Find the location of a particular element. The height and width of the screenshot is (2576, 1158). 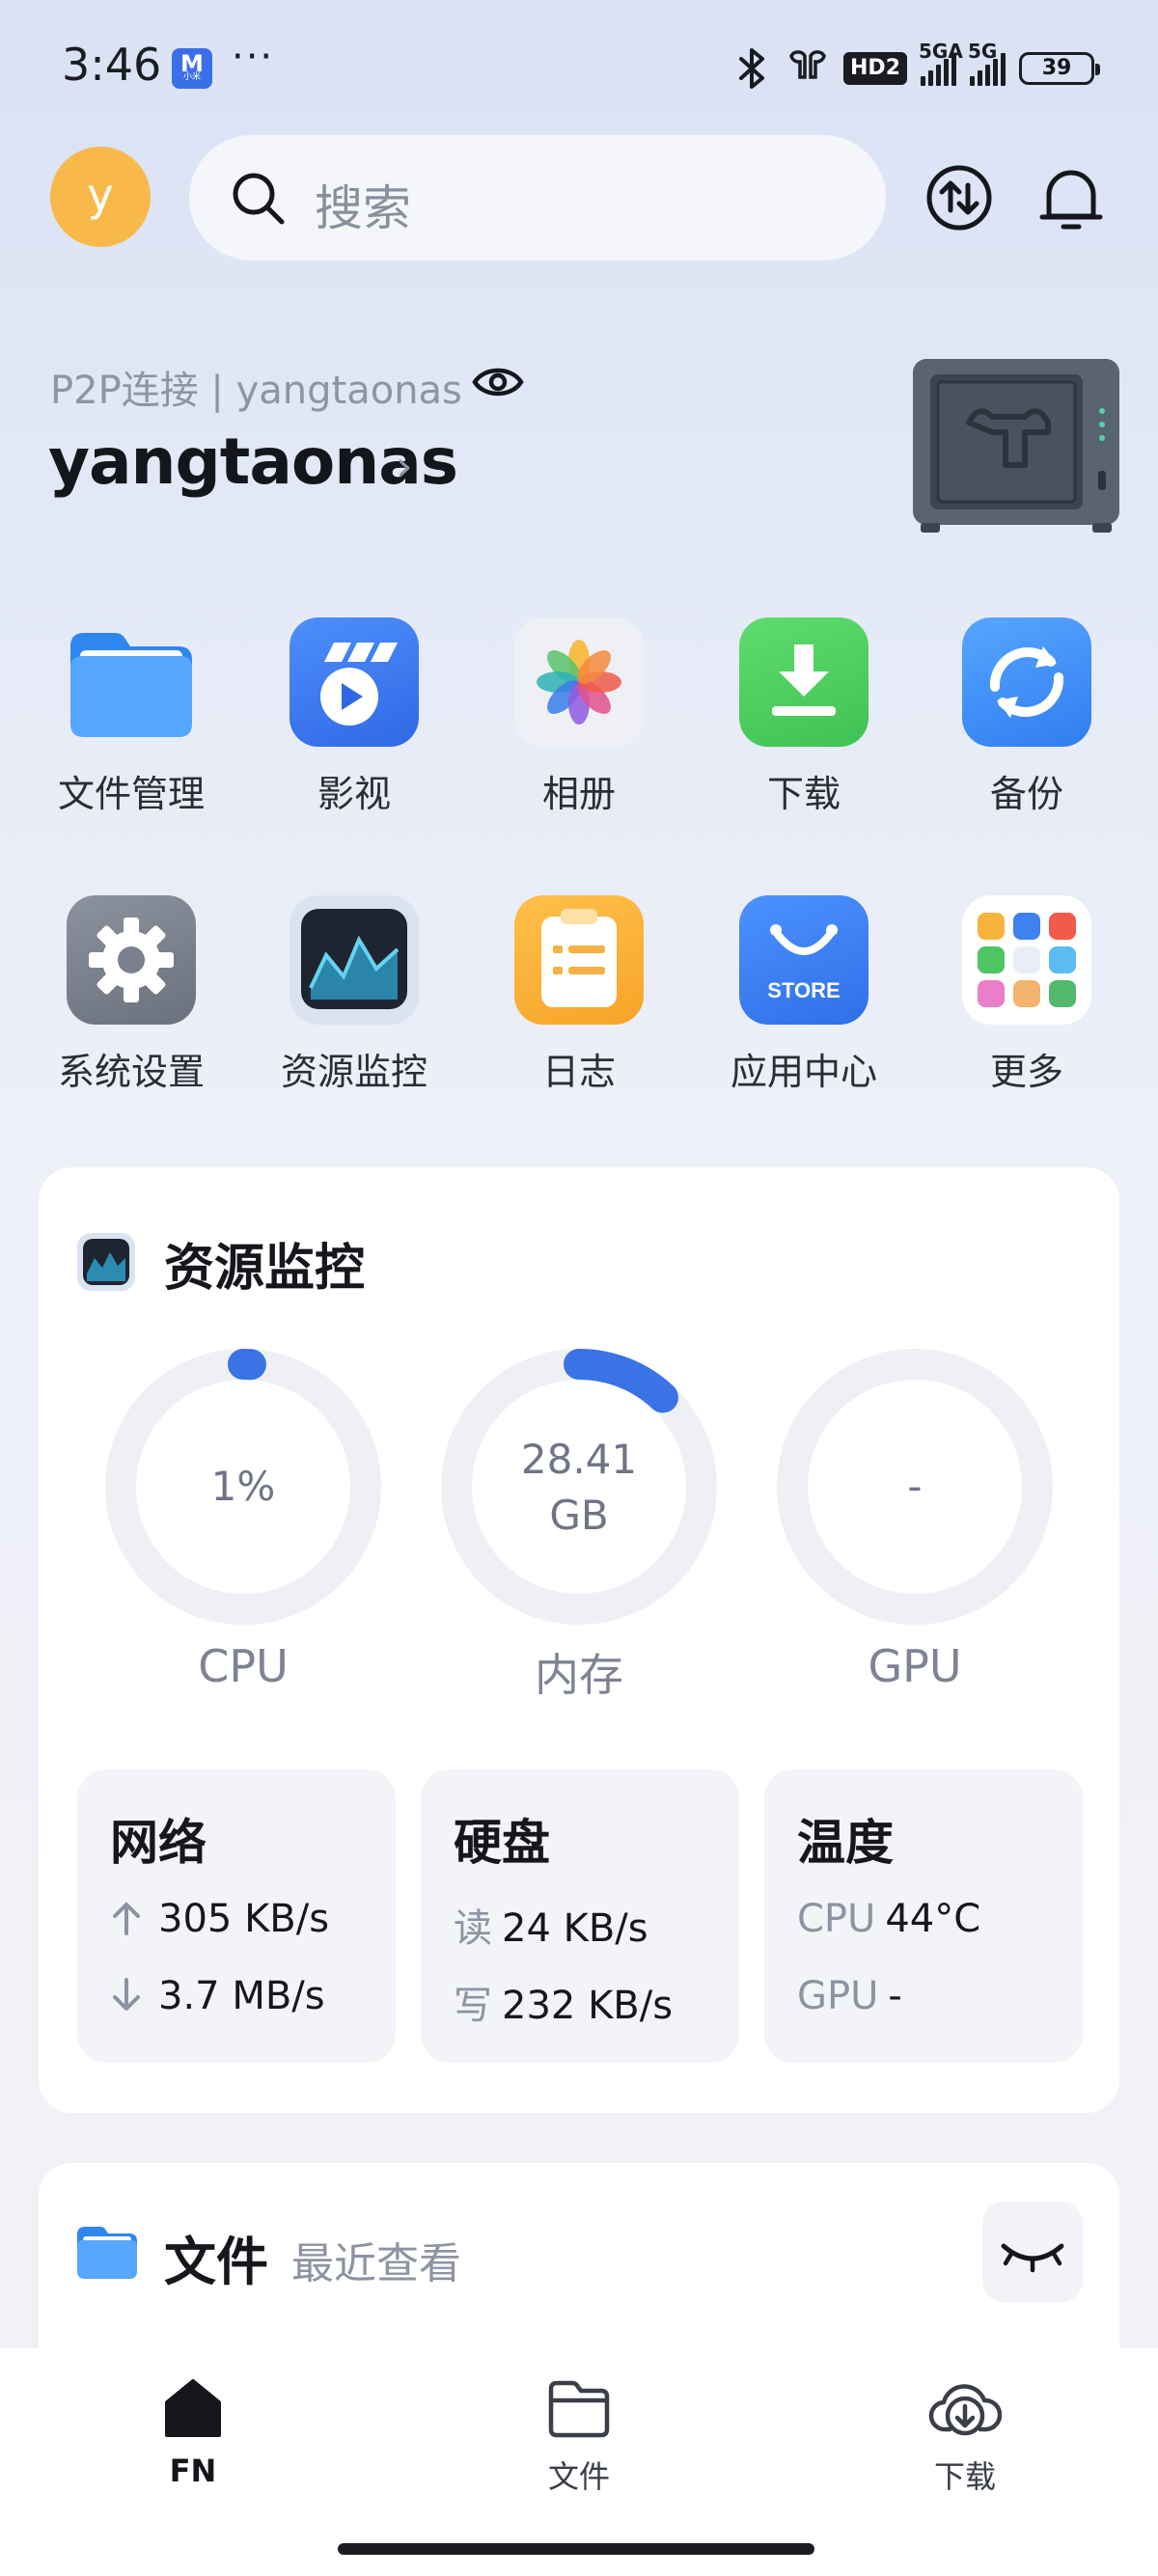

app-more: 更多 is located at coordinates (1026, 995).